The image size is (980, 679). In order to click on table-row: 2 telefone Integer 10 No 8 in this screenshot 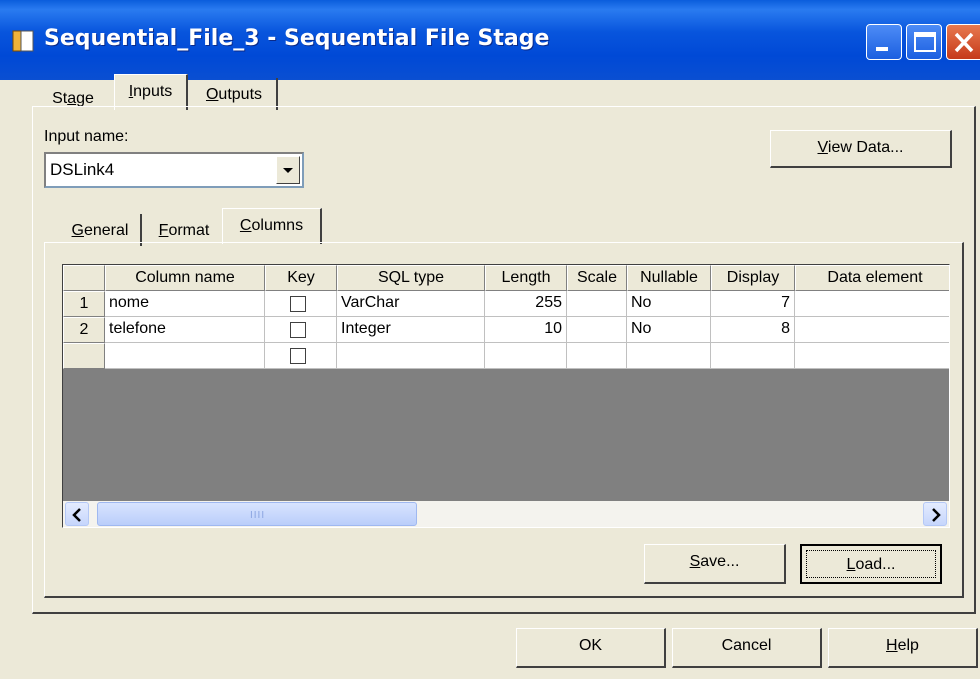, I will do `click(506, 330)`.